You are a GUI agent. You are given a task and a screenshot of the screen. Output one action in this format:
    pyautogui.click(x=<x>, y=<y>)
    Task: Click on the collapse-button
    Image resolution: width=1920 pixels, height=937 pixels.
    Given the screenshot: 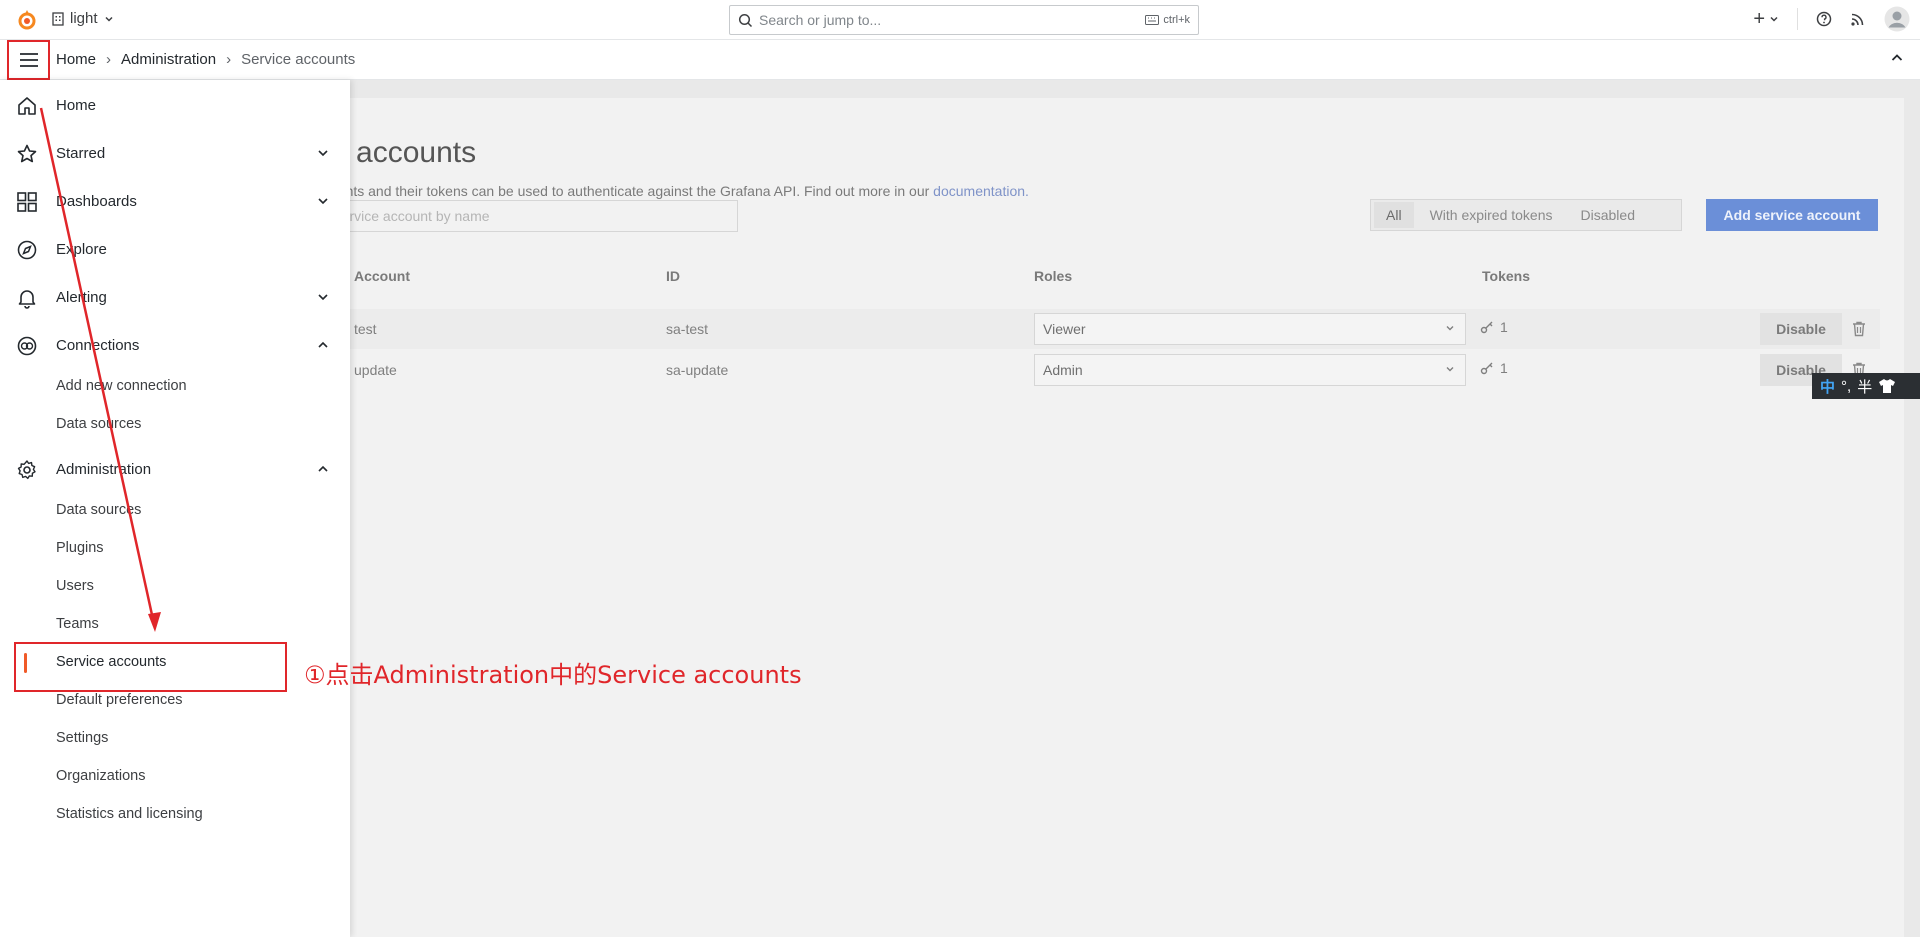 What is the action you would take?
    pyautogui.click(x=1897, y=60)
    